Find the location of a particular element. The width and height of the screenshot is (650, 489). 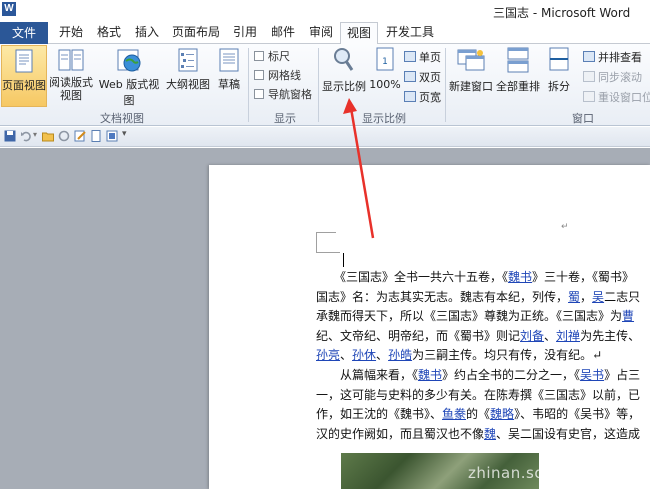

read-view-button: 阅读版式 视图 is located at coordinates (71, 76).